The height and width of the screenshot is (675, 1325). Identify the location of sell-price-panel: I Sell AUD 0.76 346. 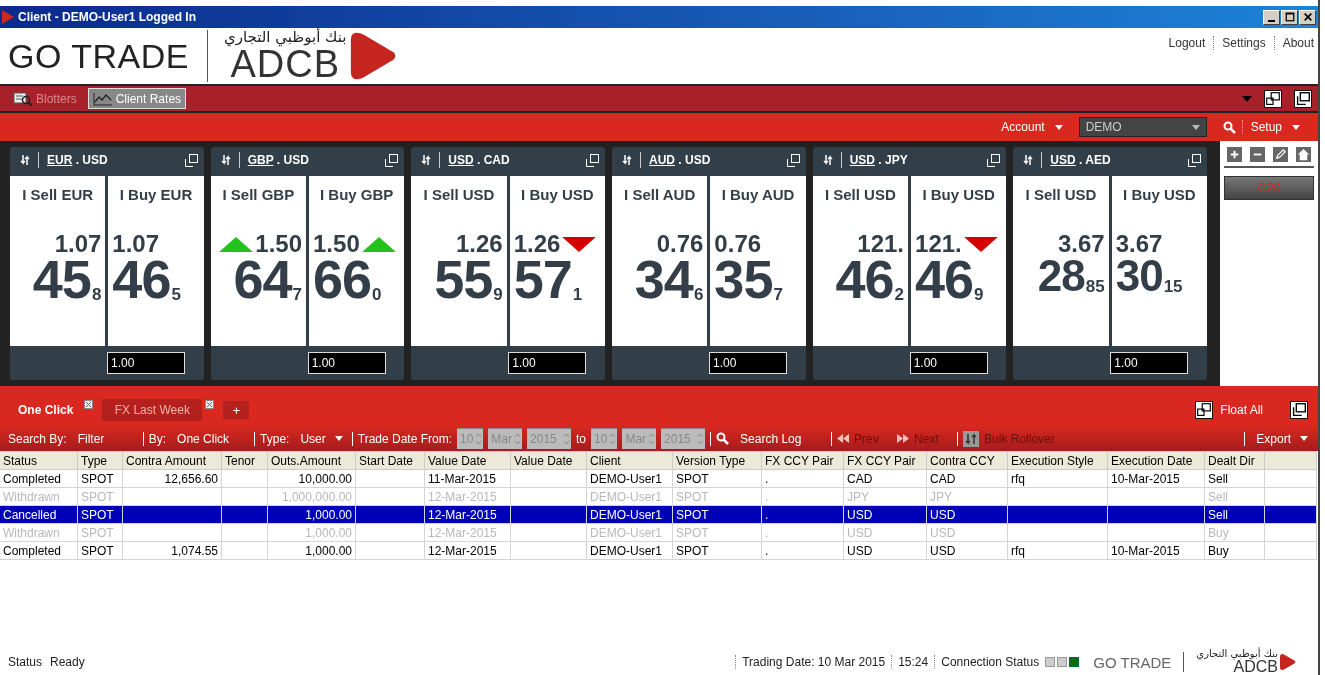
(660, 261).